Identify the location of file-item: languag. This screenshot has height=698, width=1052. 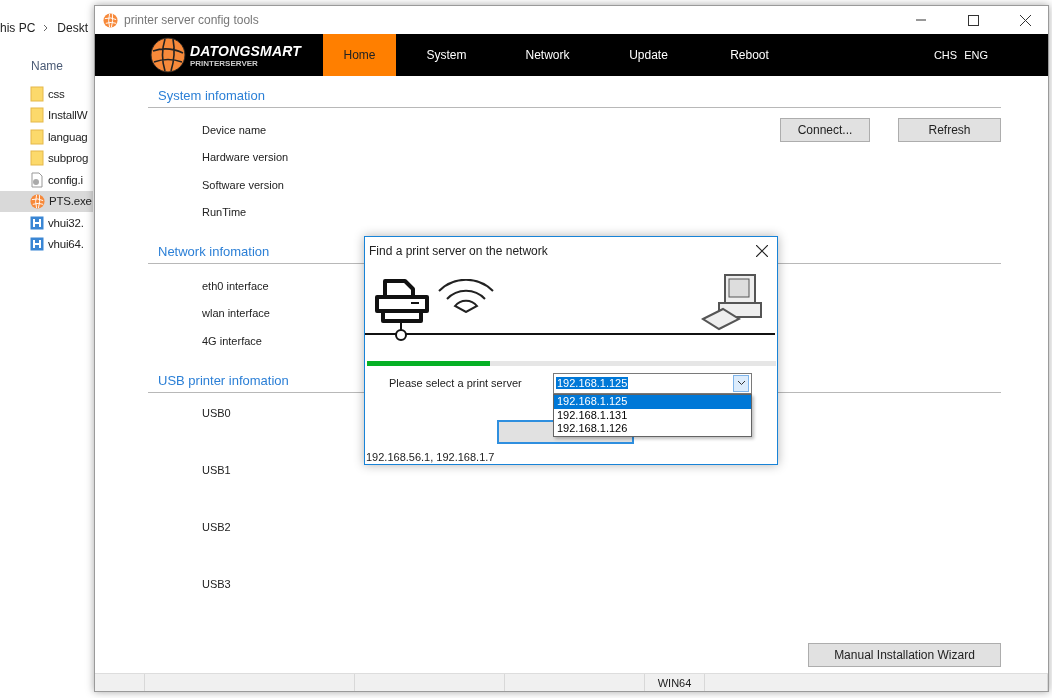
(46, 137).